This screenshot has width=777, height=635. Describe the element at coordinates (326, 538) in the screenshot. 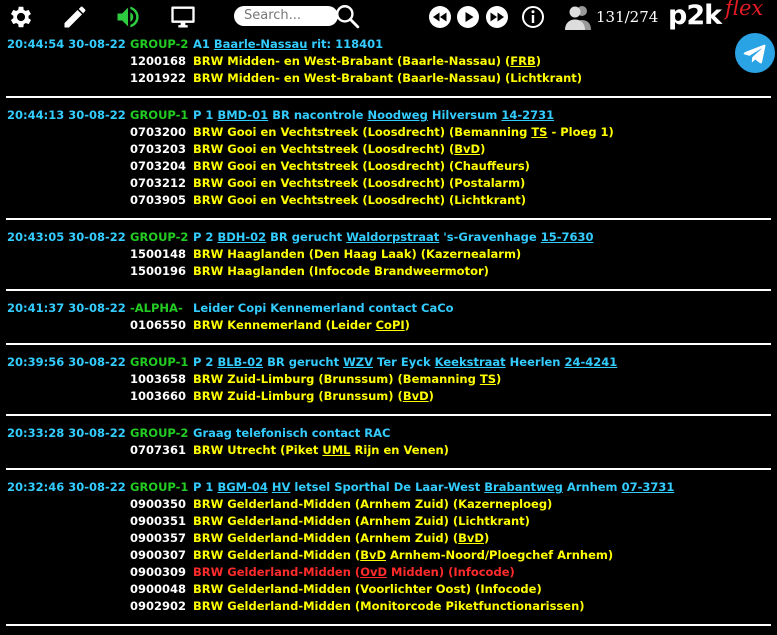

I see `description-part: BRW Gelderland-Midden (Arnhem Zuid) (` at that location.